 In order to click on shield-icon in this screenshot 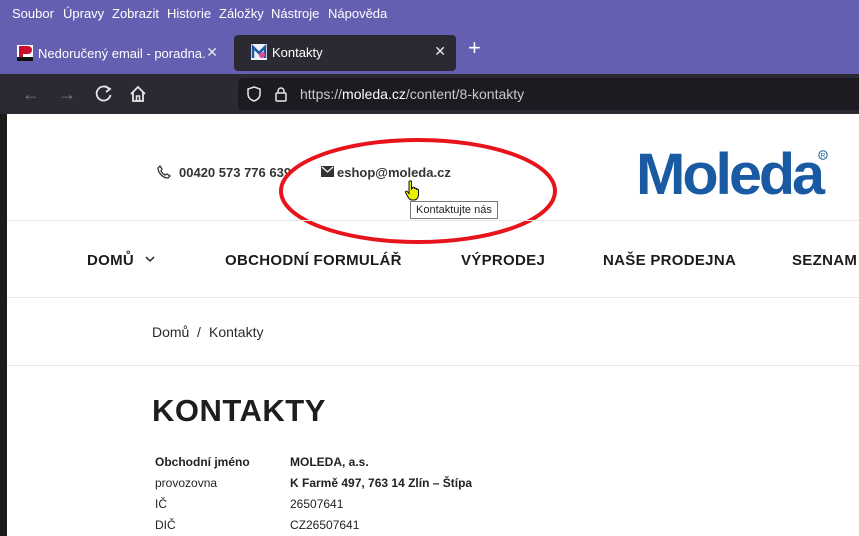, I will do `click(254, 94)`.